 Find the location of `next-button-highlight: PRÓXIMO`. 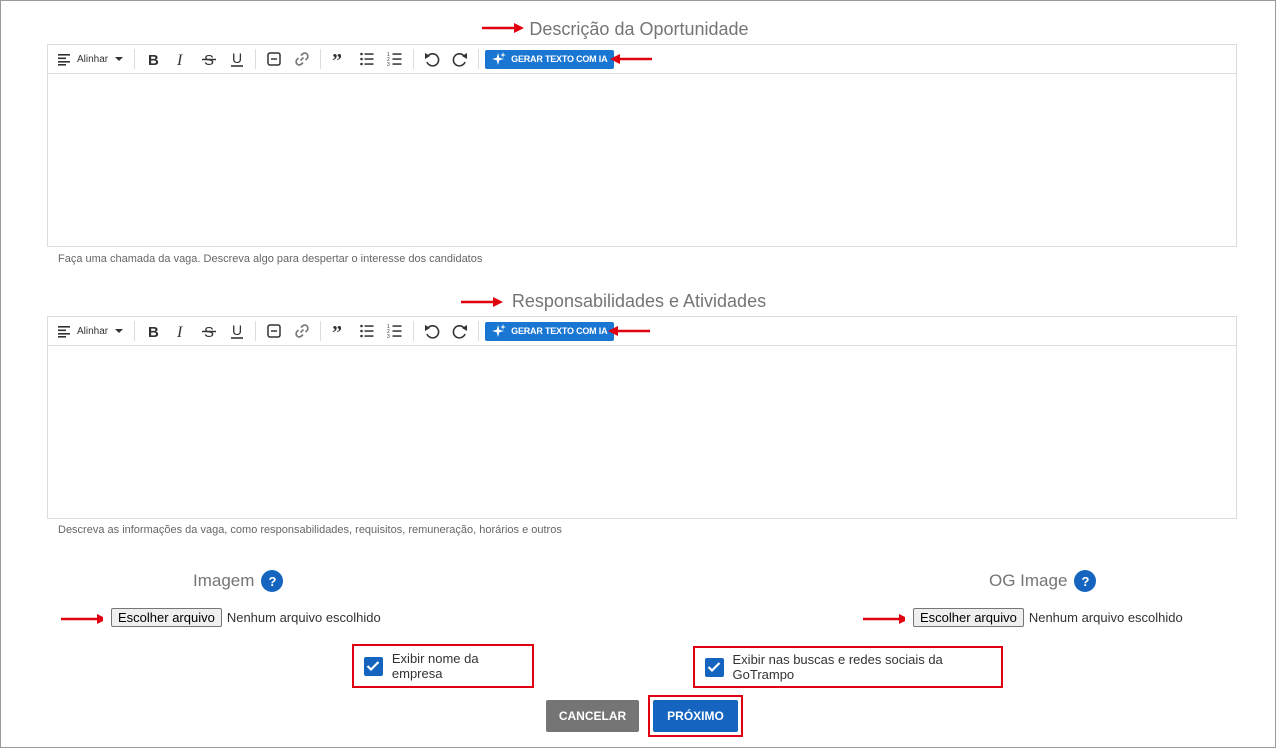

next-button-highlight: PRÓXIMO is located at coordinates (695, 716).